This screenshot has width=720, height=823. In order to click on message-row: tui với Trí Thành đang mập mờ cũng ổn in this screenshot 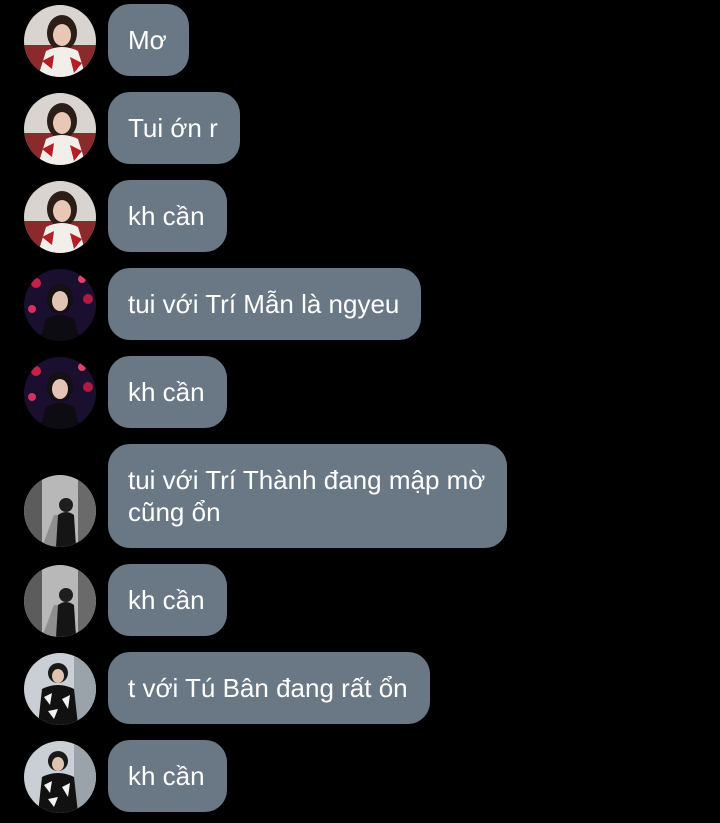, I will do `click(360, 496)`.